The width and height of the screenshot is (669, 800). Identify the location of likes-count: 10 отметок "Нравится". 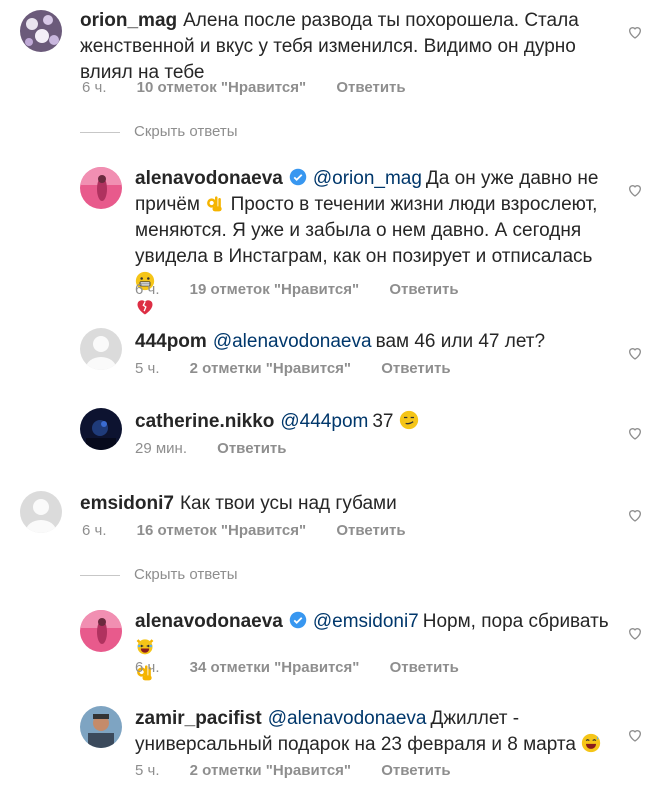
(221, 87).